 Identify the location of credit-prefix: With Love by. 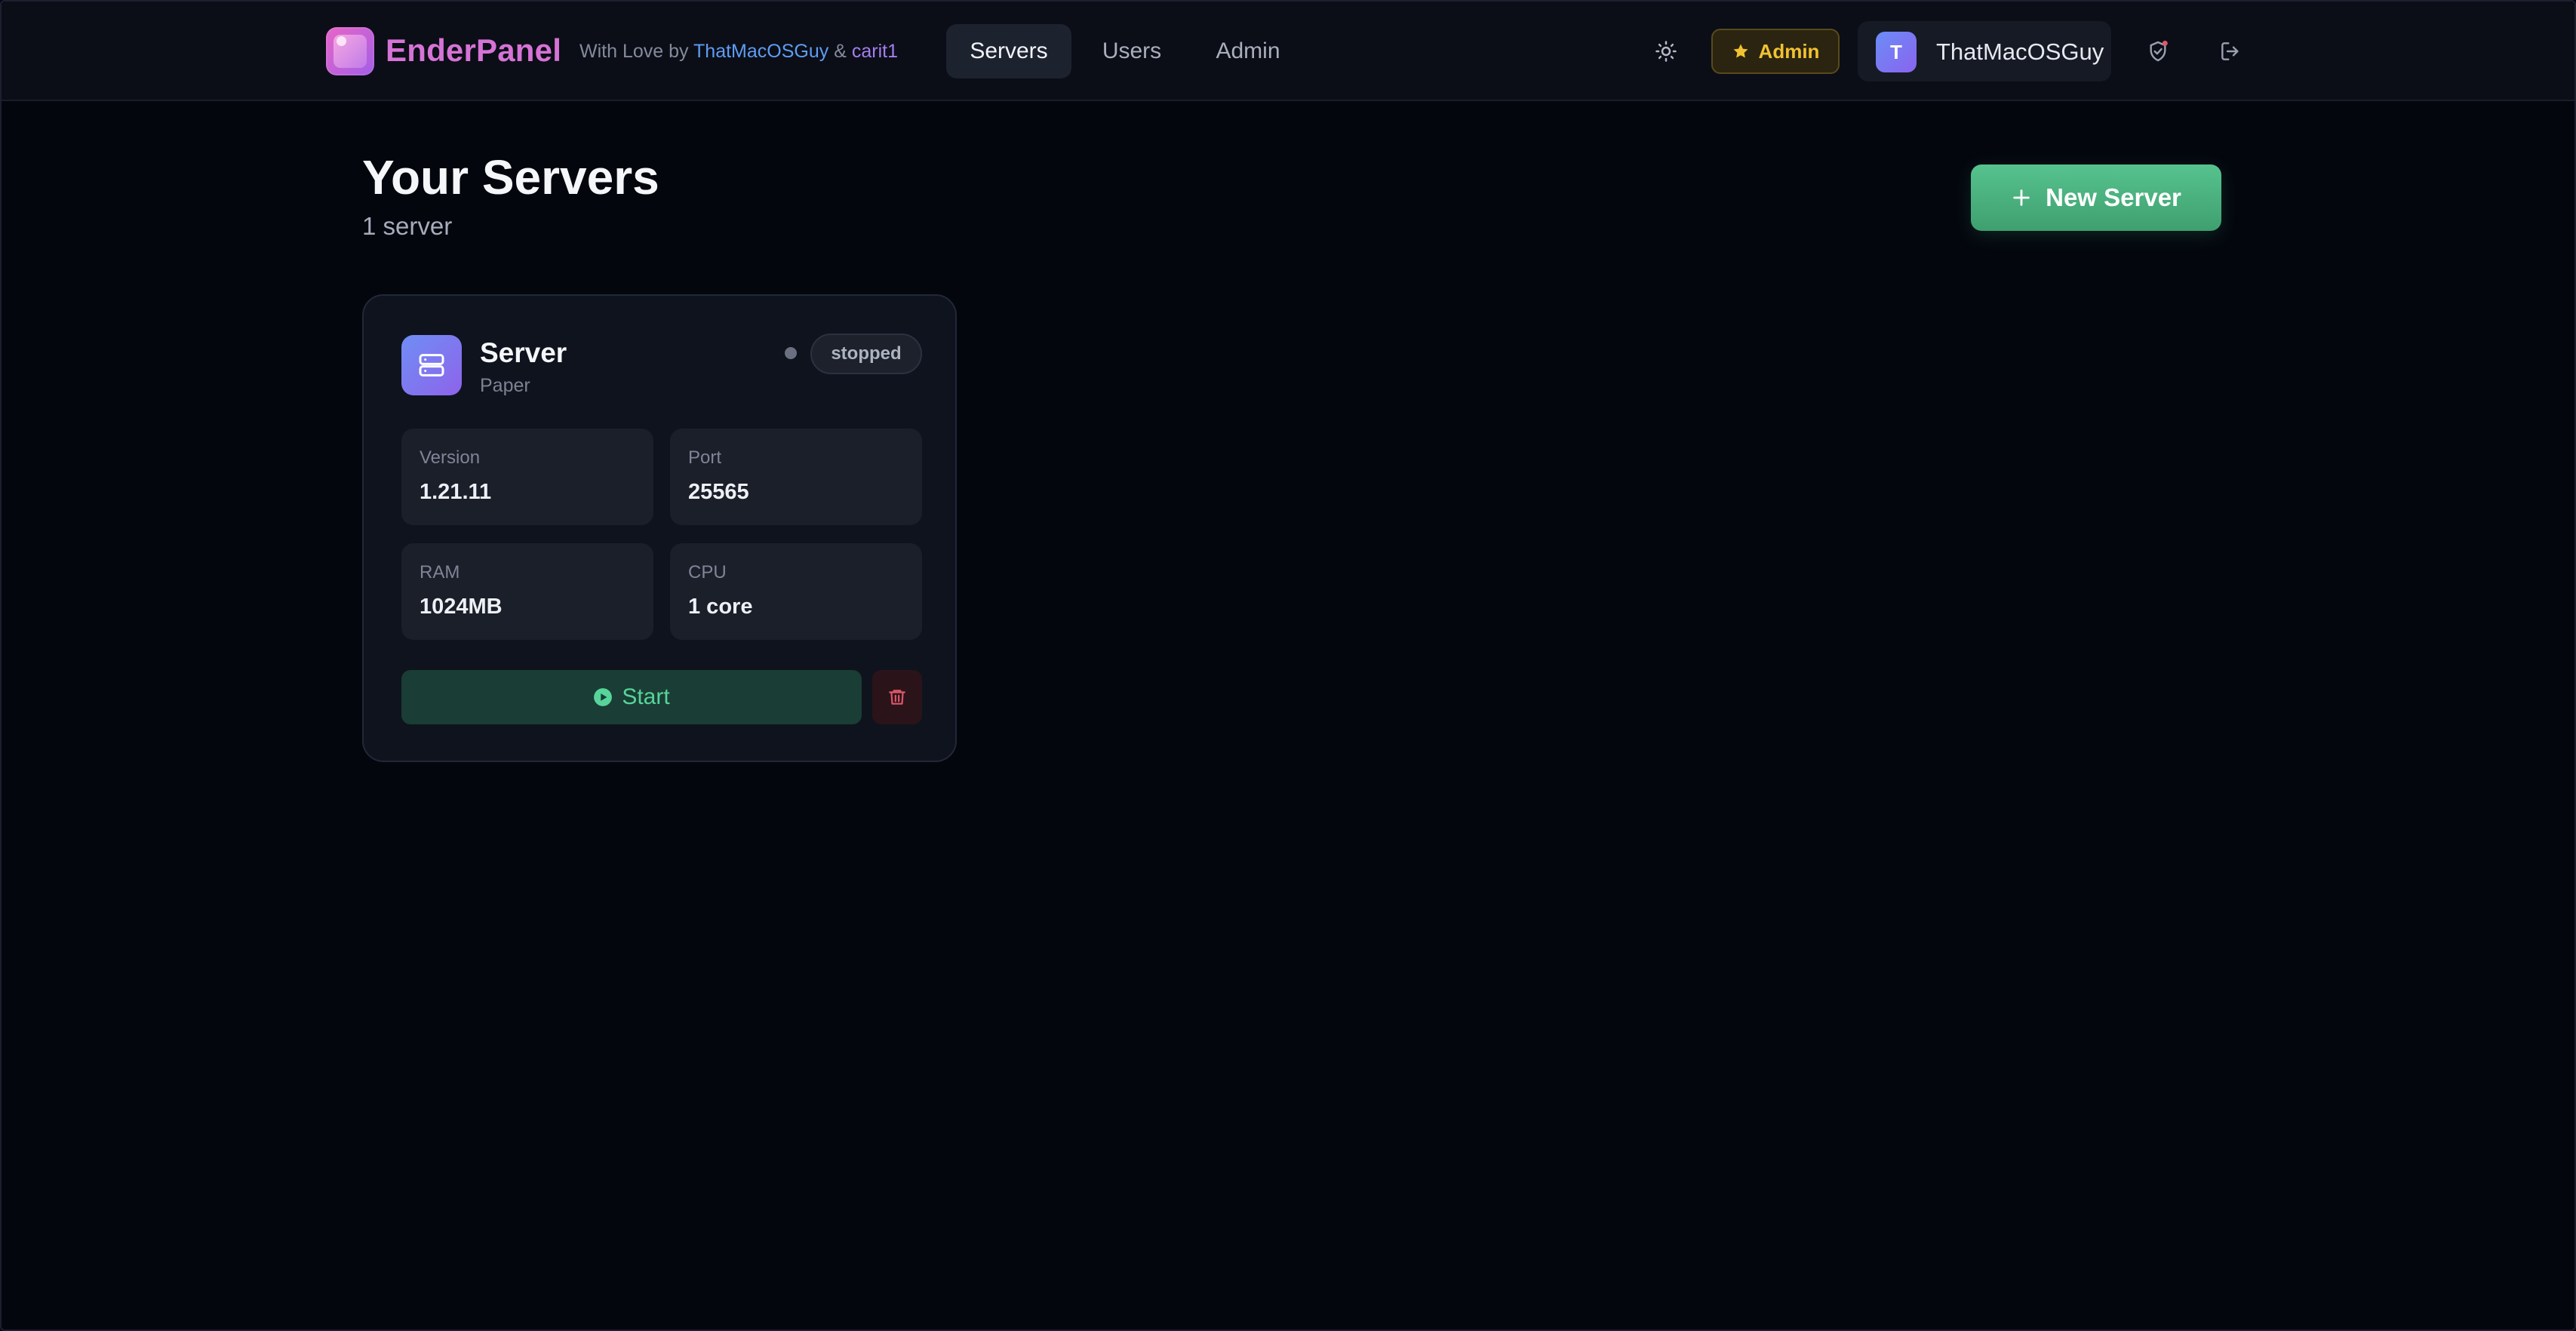
(634, 51).